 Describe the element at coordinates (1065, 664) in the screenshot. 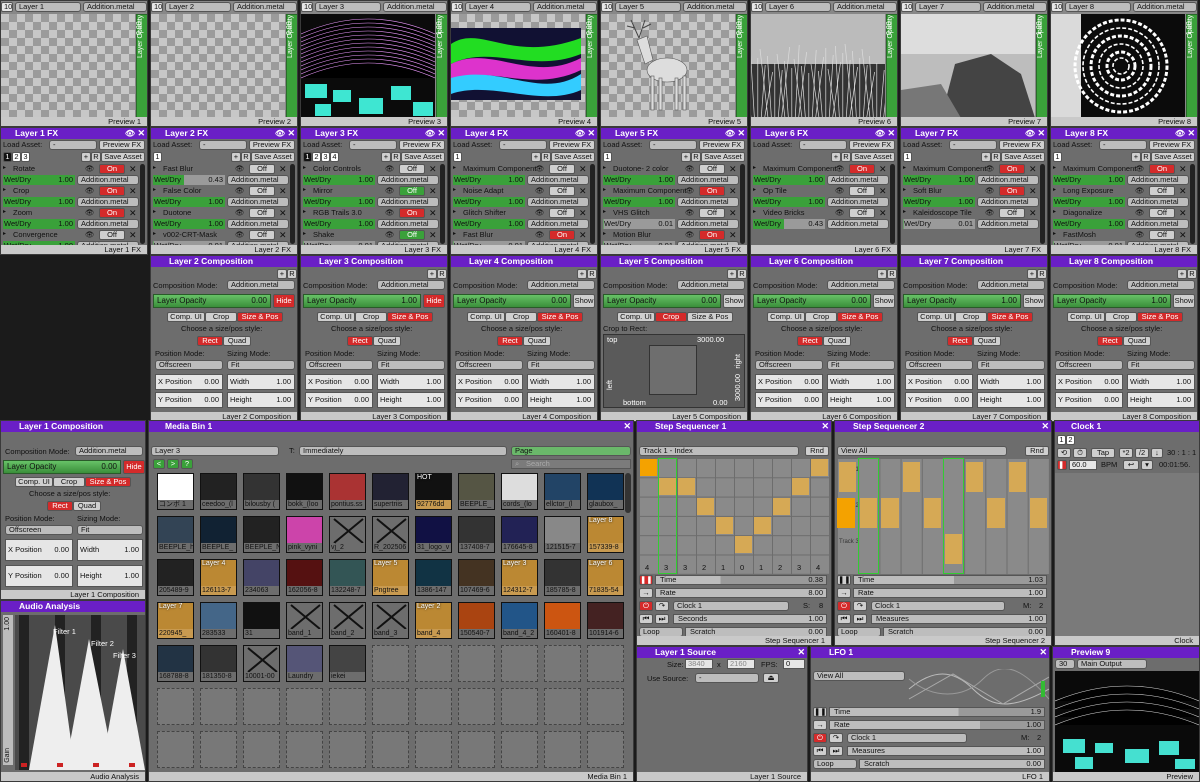

I see `preview-number-select: 30` at that location.